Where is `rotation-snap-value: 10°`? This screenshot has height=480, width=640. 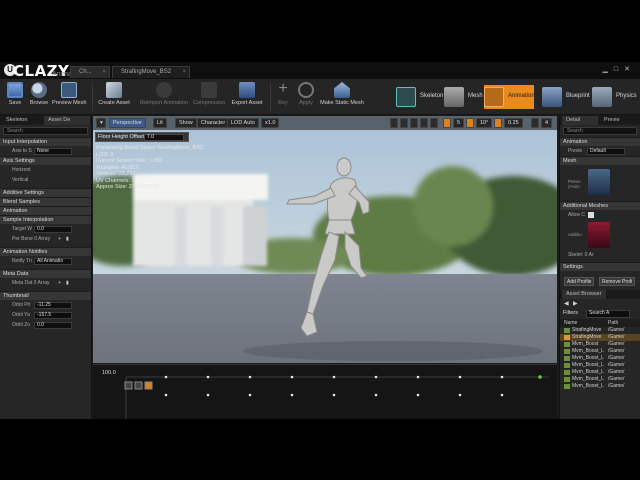 rotation-snap-value: 10° is located at coordinates (484, 123).